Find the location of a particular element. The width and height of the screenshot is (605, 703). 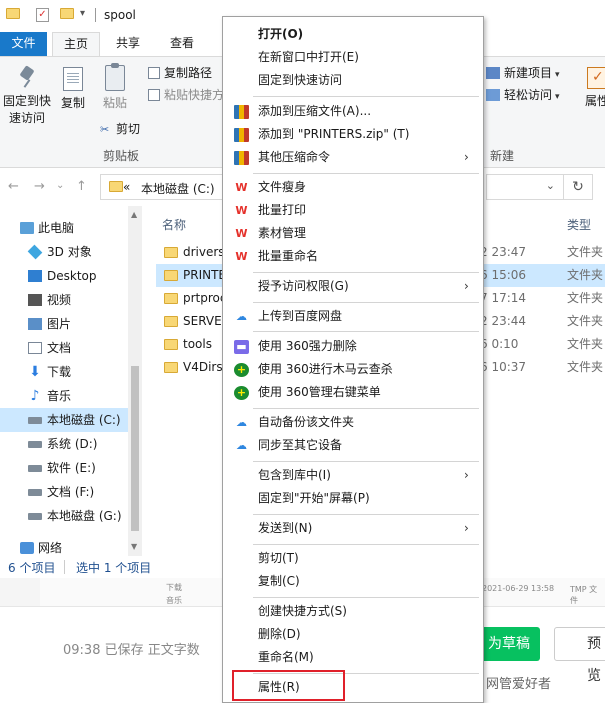

scroll-up-icon: ▲ is located at coordinates (134, 214).